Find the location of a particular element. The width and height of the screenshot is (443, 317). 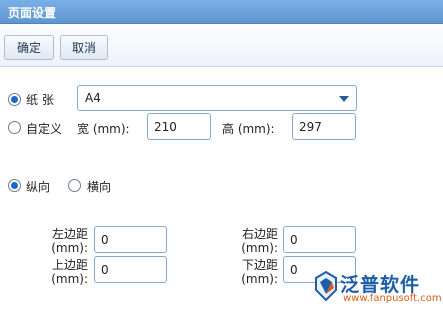

fanpu-logo-icon is located at coordinates (326, 286).